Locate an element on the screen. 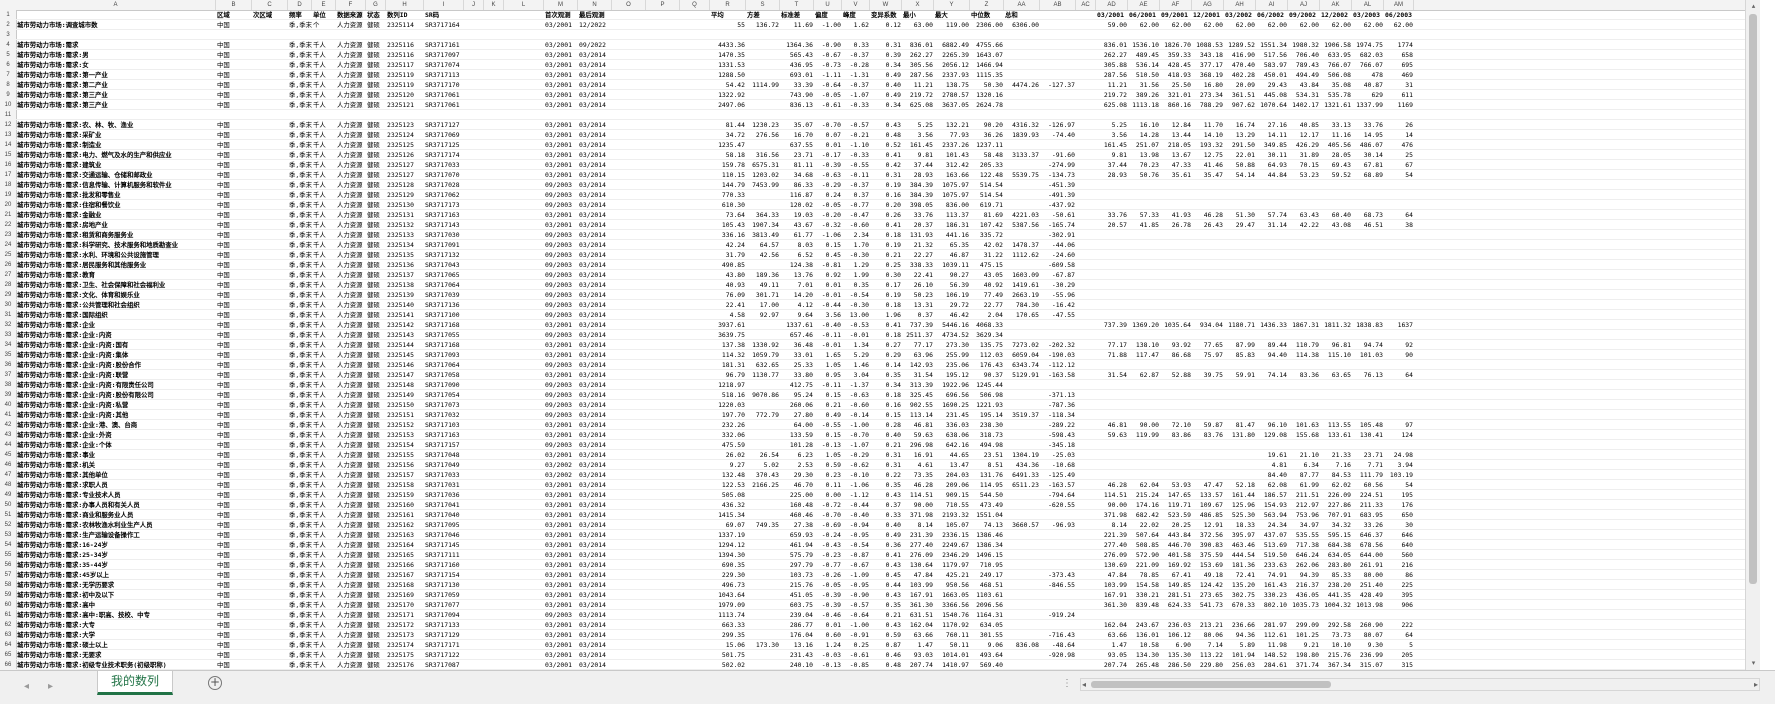 The image size is (1775, 704). cell: 2325139 is located at coordinates (405, 295).